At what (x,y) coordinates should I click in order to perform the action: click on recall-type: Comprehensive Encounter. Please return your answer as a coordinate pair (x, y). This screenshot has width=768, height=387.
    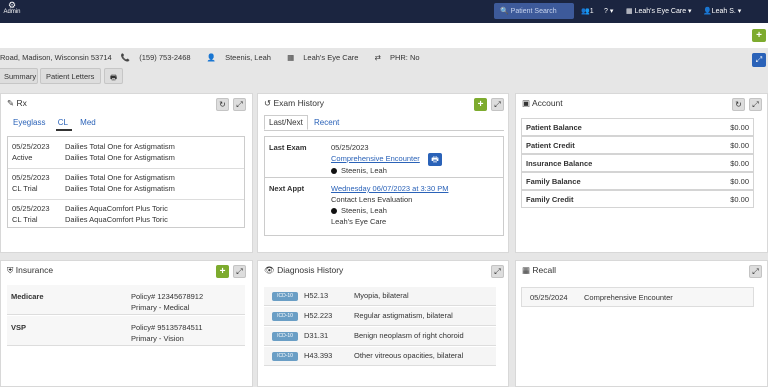
    Looking at the image, I should click on (628, 297).